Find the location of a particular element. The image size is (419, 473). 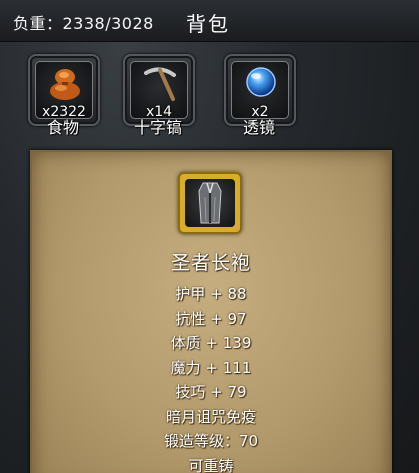

stat-armor: 护甲 + 88 is located at coordinates (211, 294).